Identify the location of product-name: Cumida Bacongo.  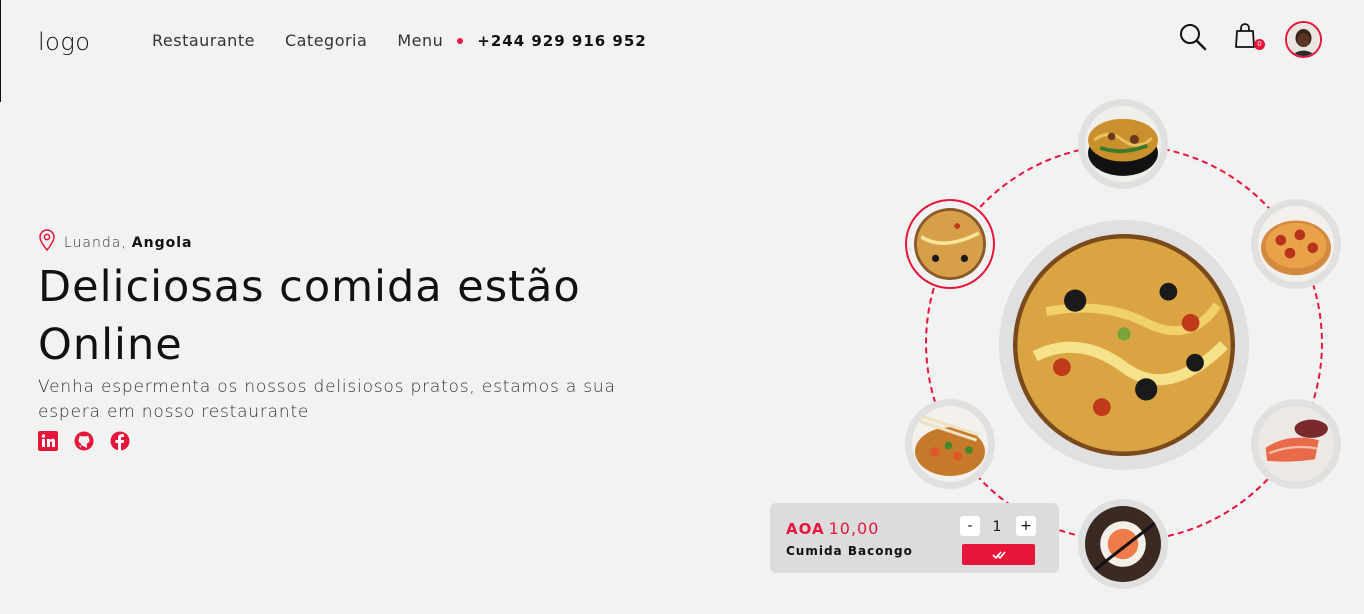
(849, 551).